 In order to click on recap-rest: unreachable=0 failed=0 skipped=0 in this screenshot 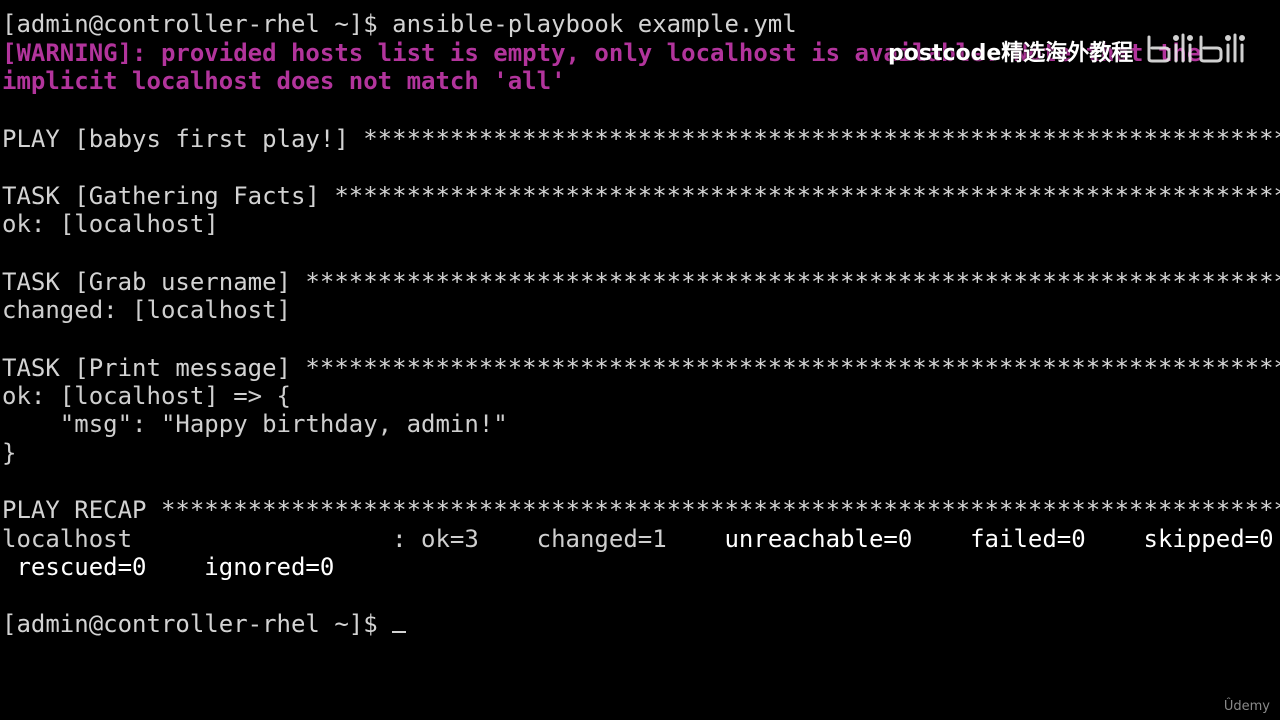, I will do `click(970, 539)`.